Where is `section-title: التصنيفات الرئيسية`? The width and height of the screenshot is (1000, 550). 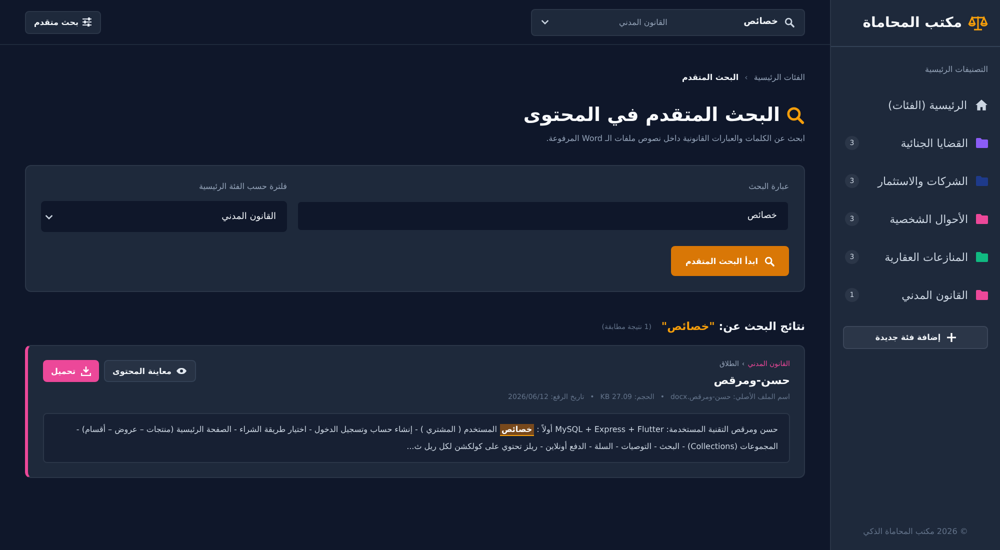
section-title: التصنيفات الرئيسية is located at coordinates (956, 70).